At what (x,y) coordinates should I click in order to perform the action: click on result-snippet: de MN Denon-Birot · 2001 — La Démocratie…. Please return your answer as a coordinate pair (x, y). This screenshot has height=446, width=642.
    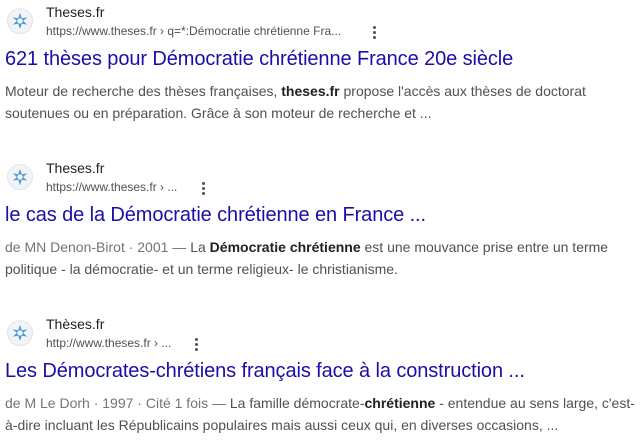
    Looking at the image, I should click on (307, 258).